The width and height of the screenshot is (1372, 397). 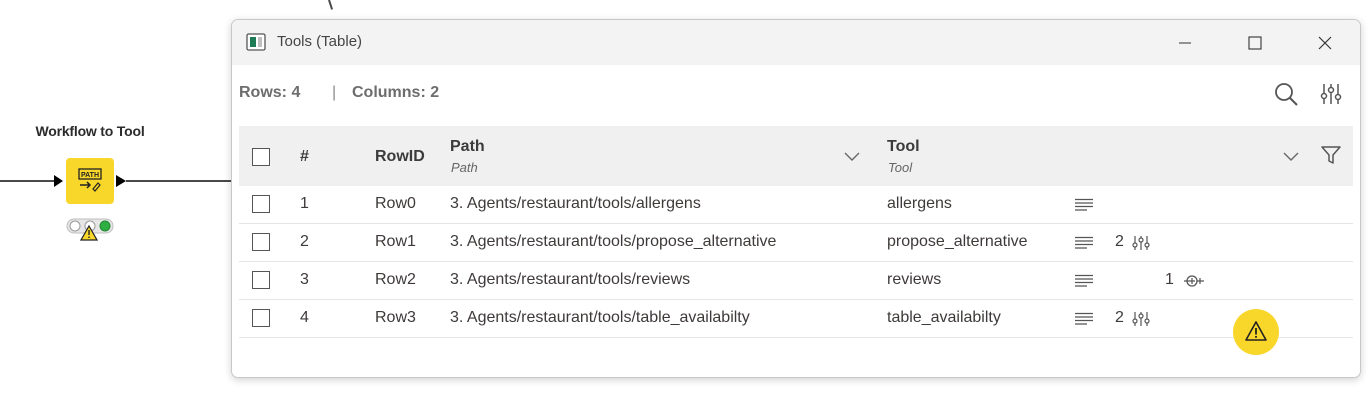 I want to click on title-bar: Tools (Table), so click(x=796, y=42).